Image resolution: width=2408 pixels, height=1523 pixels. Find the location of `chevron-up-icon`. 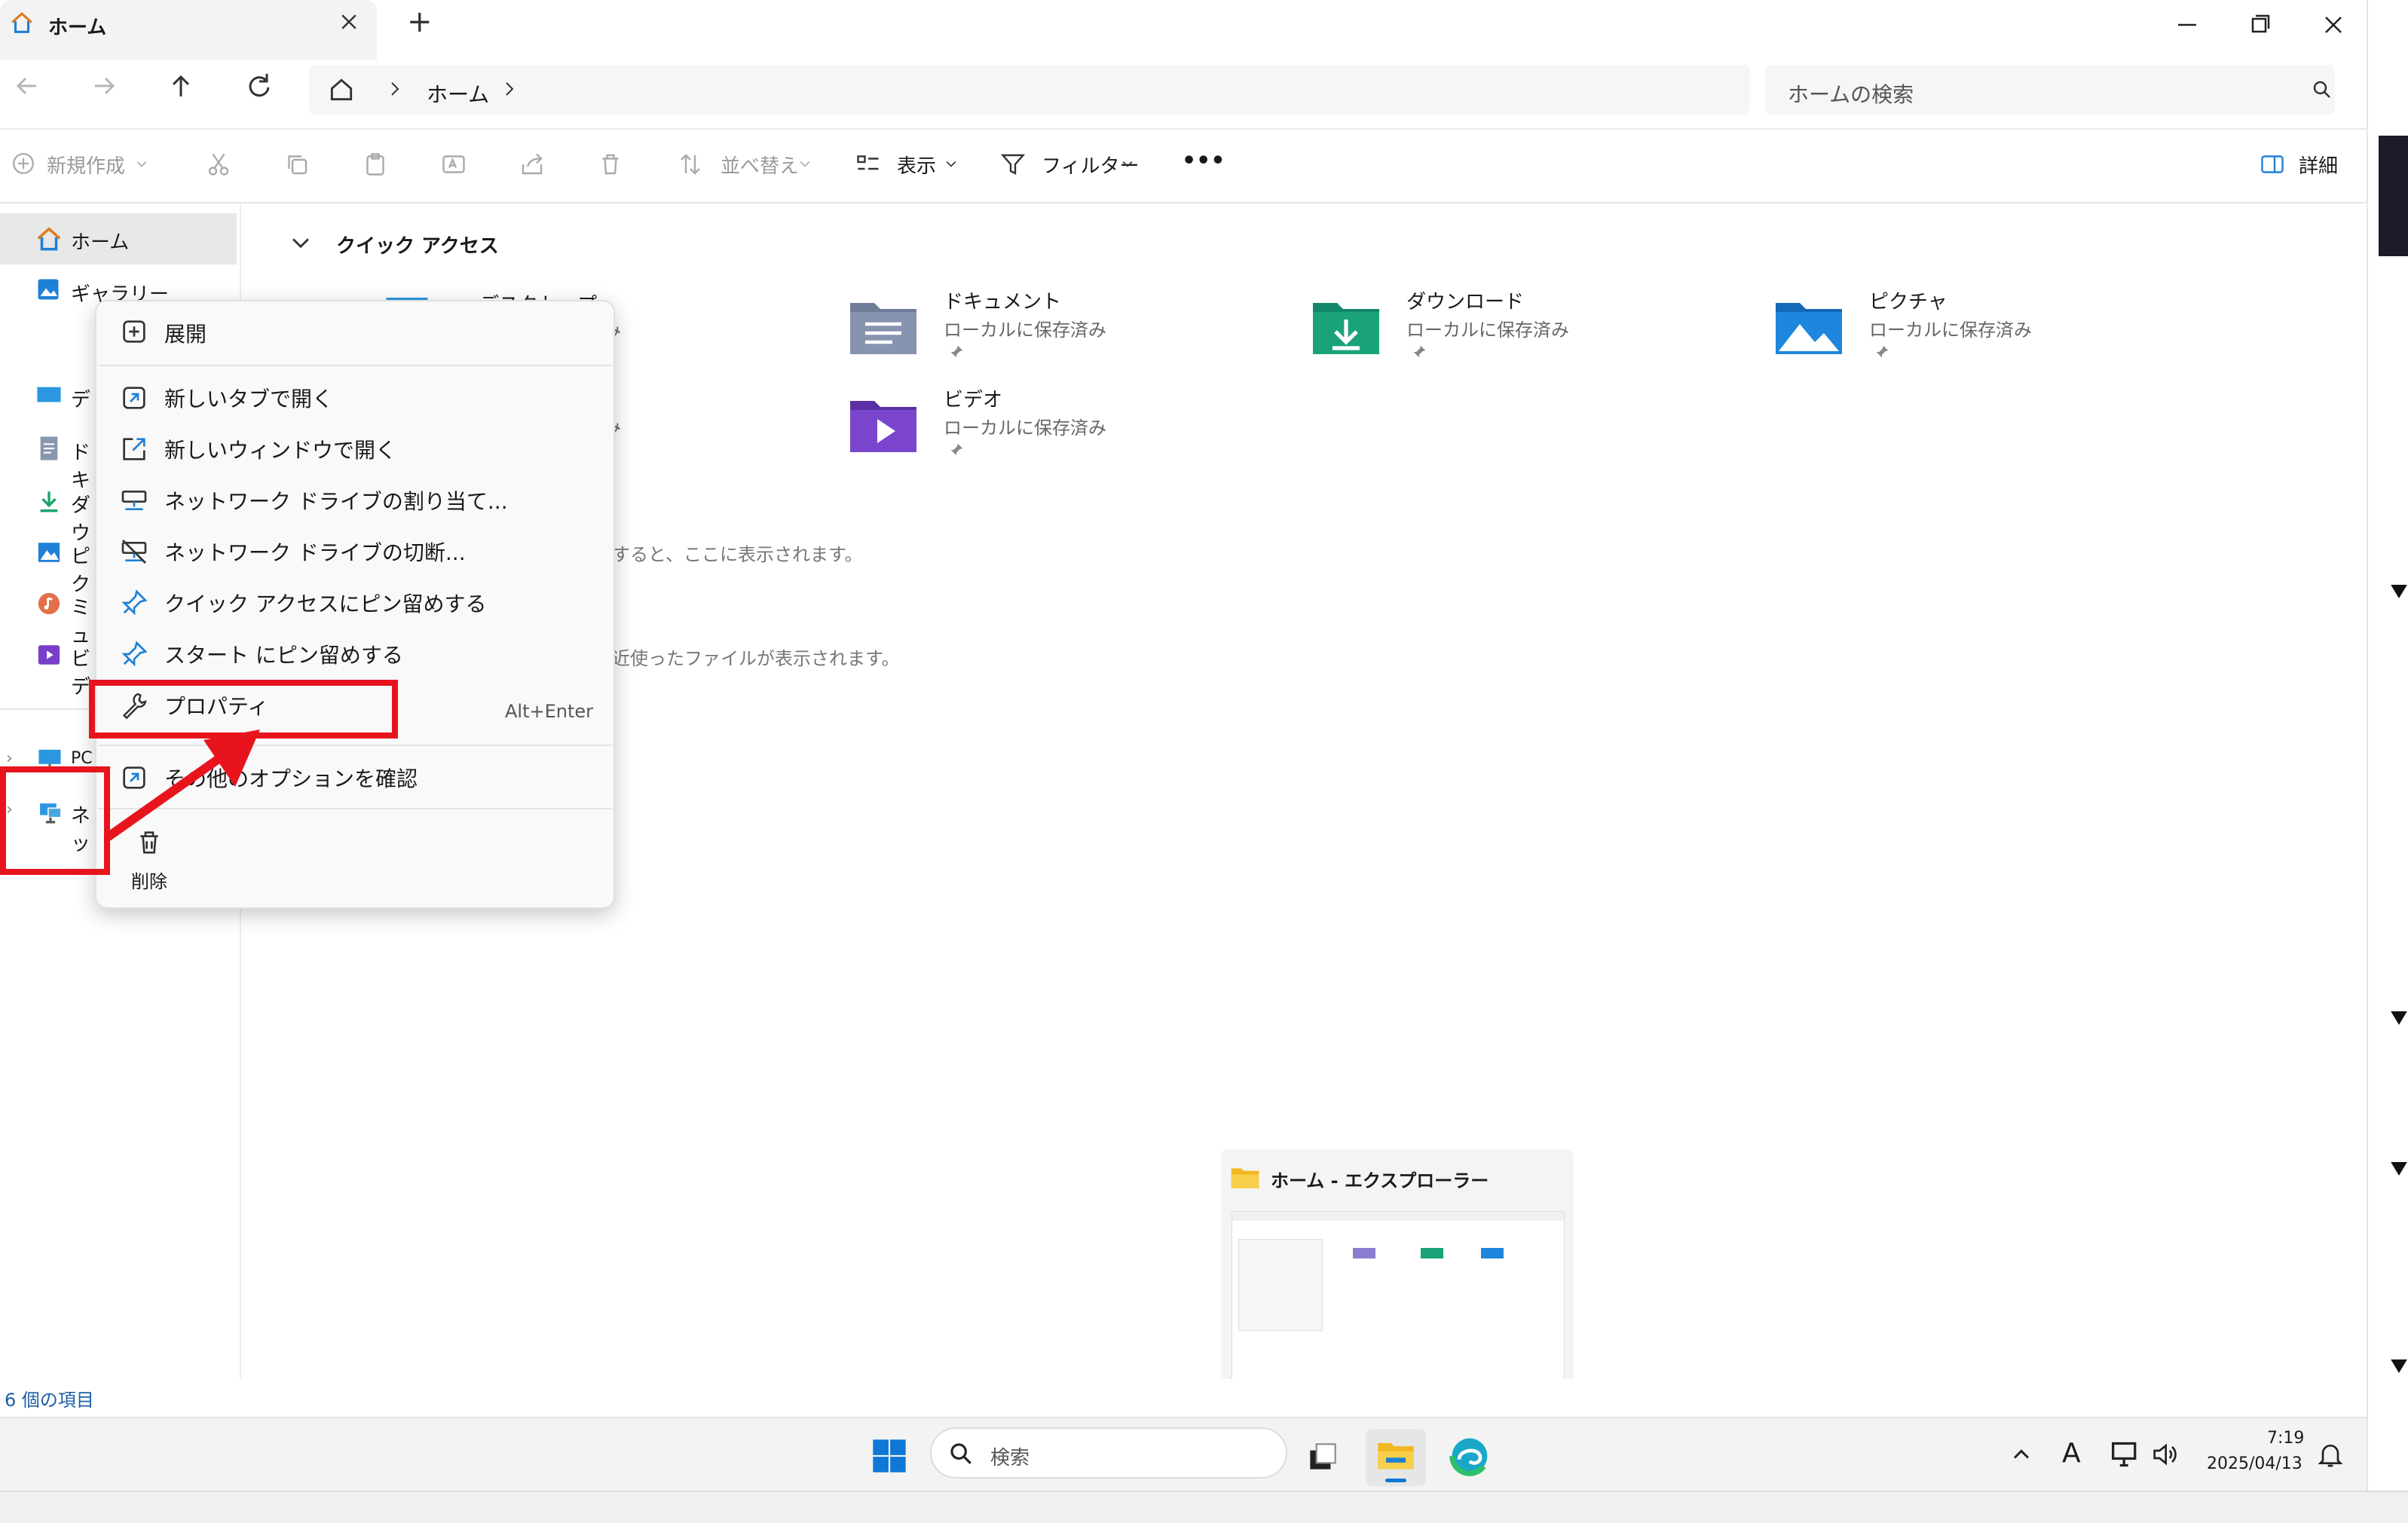

chevron-up-icon is located at coordinates (2022, 1454).